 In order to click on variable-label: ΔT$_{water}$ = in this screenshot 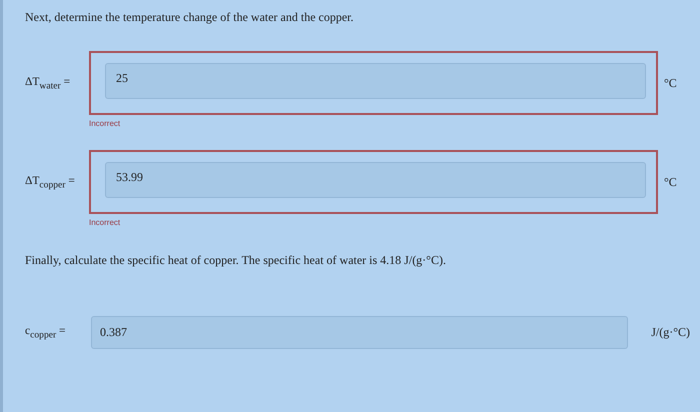, I will do `click(47, 83)`.